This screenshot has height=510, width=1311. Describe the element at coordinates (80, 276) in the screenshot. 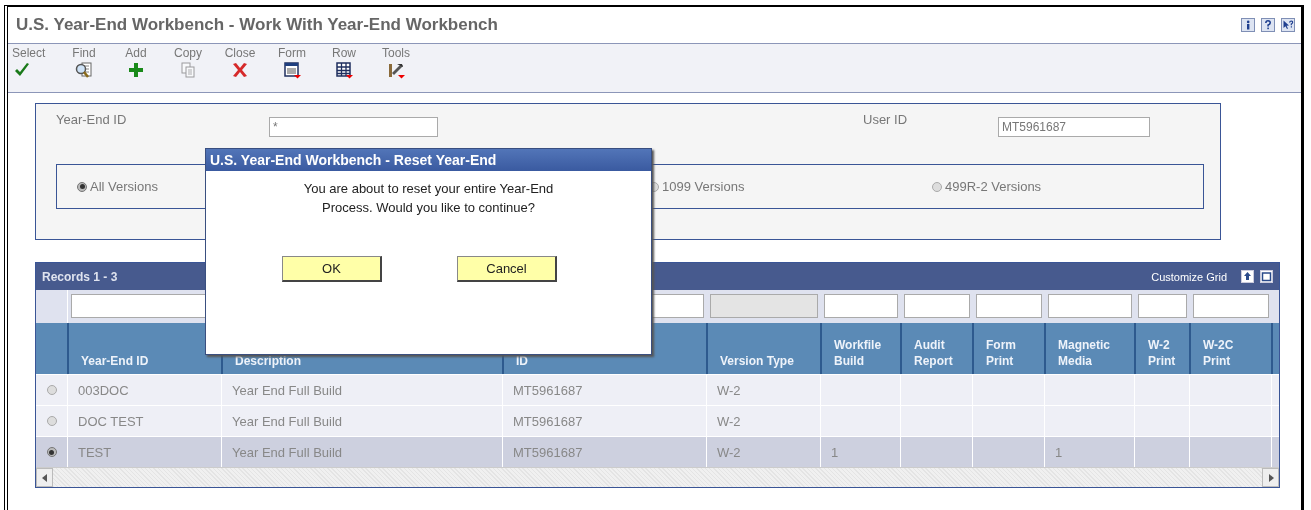

I see `grid-title: Records 1 - 3` at that location.